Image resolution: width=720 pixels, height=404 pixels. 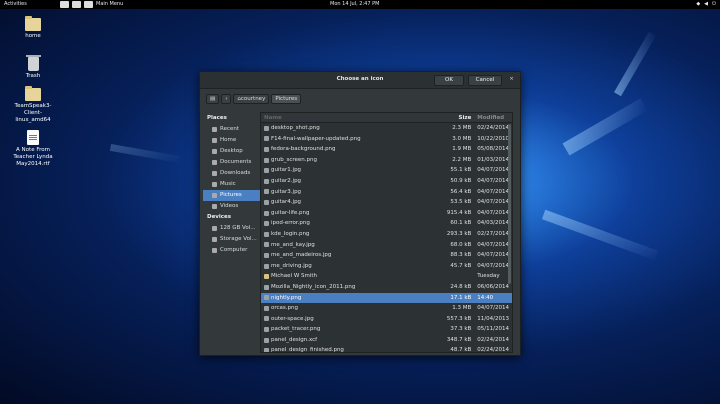 I want to click on cancel-button: Cancel, so click(x=485, y=80).